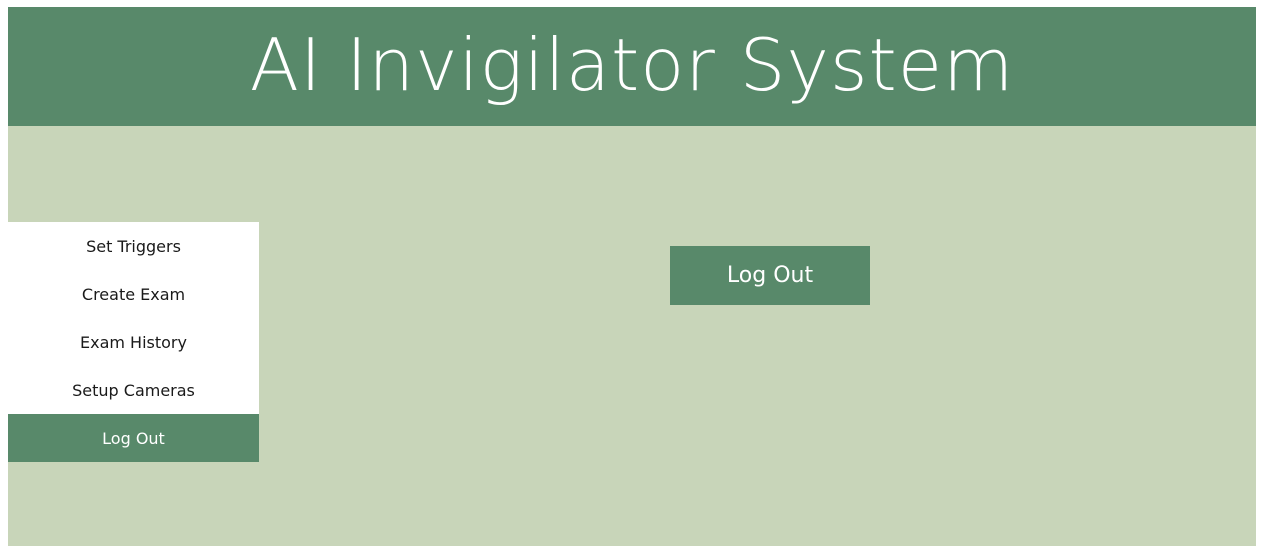 The height and width of the screenshot is (546, 1261). What do you see at coordinates (133, 294) in the screenshot?
I see `sidebar-item-create-exam: Create Exam` at bounding box center [133, 294].